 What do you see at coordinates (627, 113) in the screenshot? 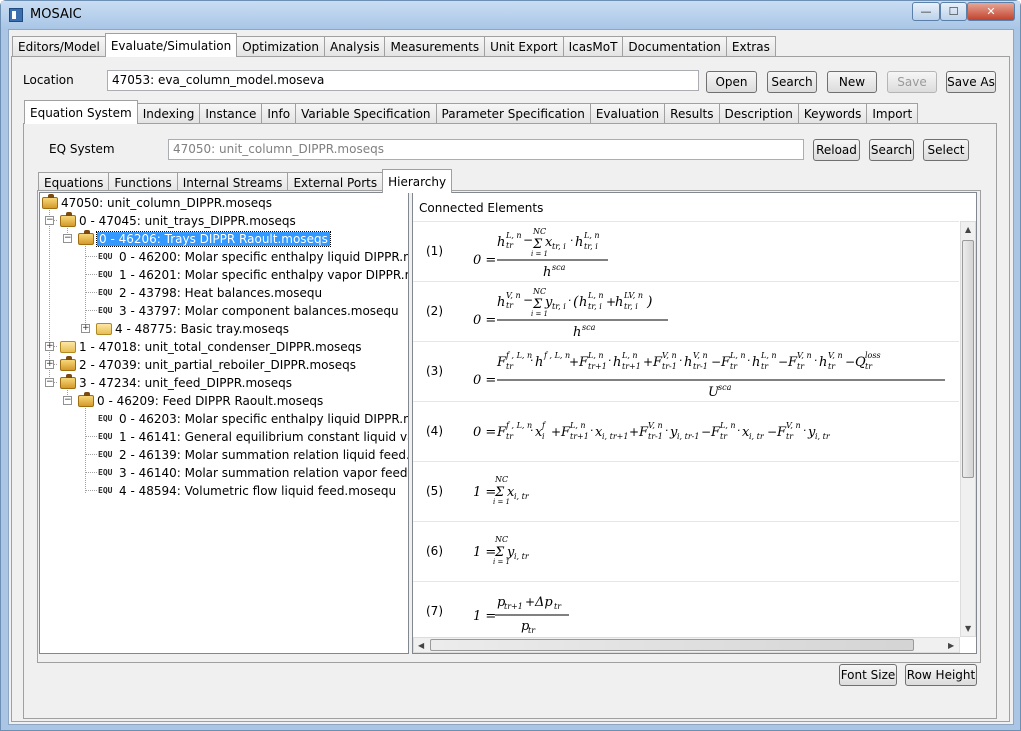
I see `tab-evaluation: Evaluation` at bounding box center [627, 113].